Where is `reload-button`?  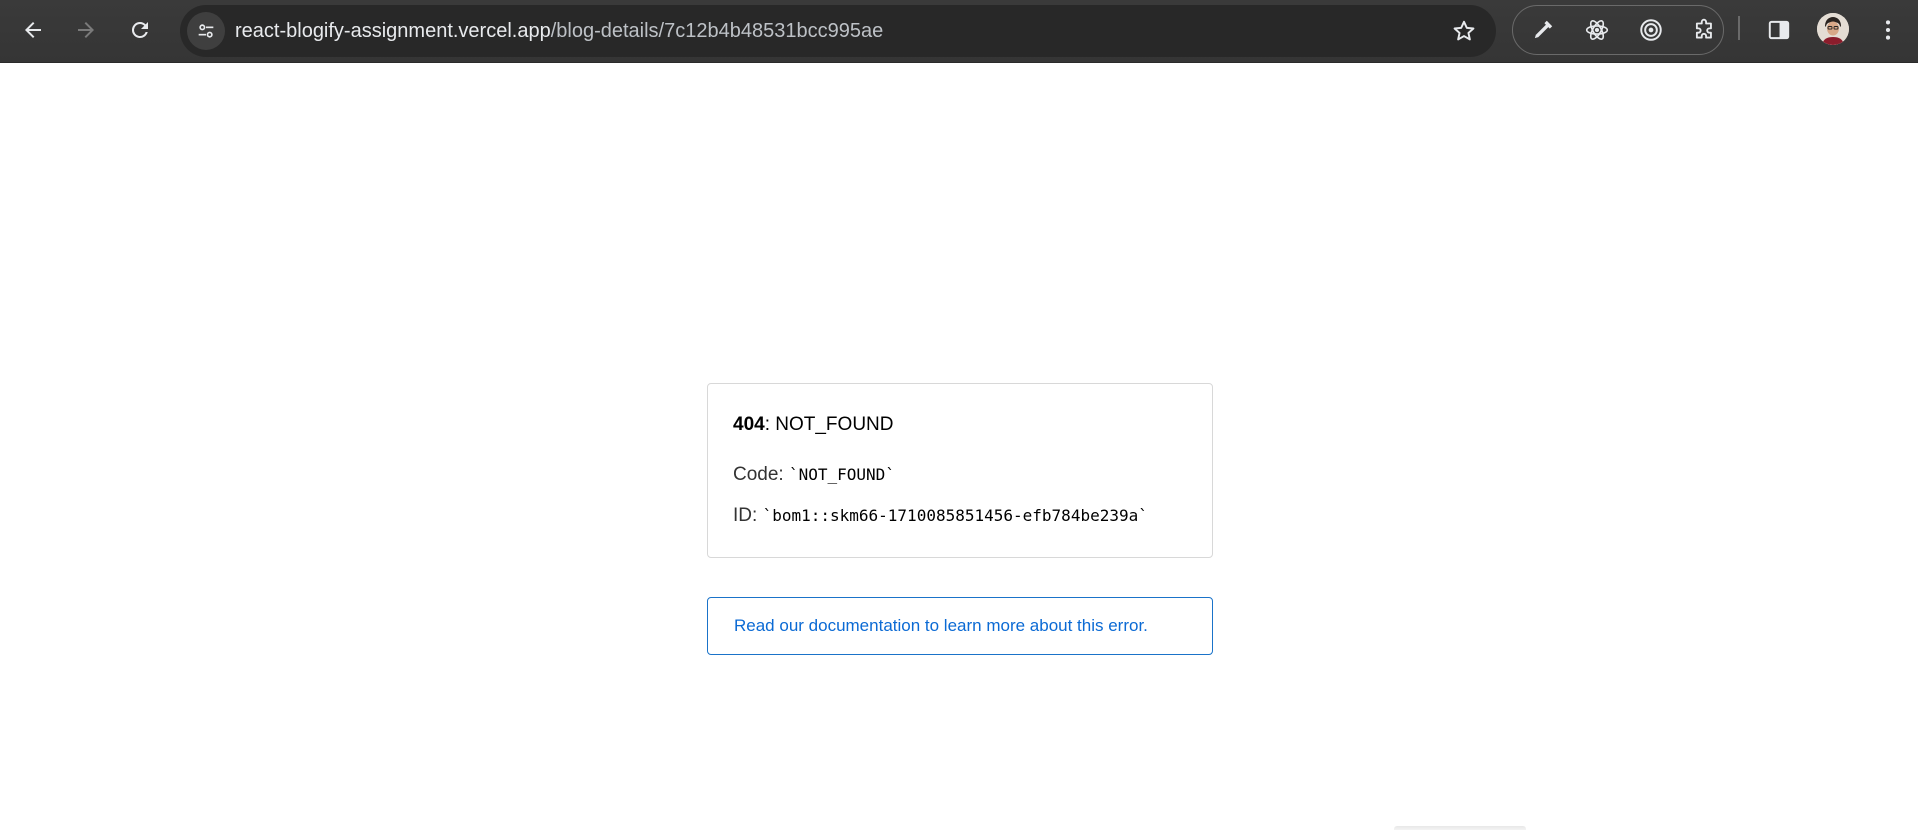
reload-button is located at coordinates (140, 30).